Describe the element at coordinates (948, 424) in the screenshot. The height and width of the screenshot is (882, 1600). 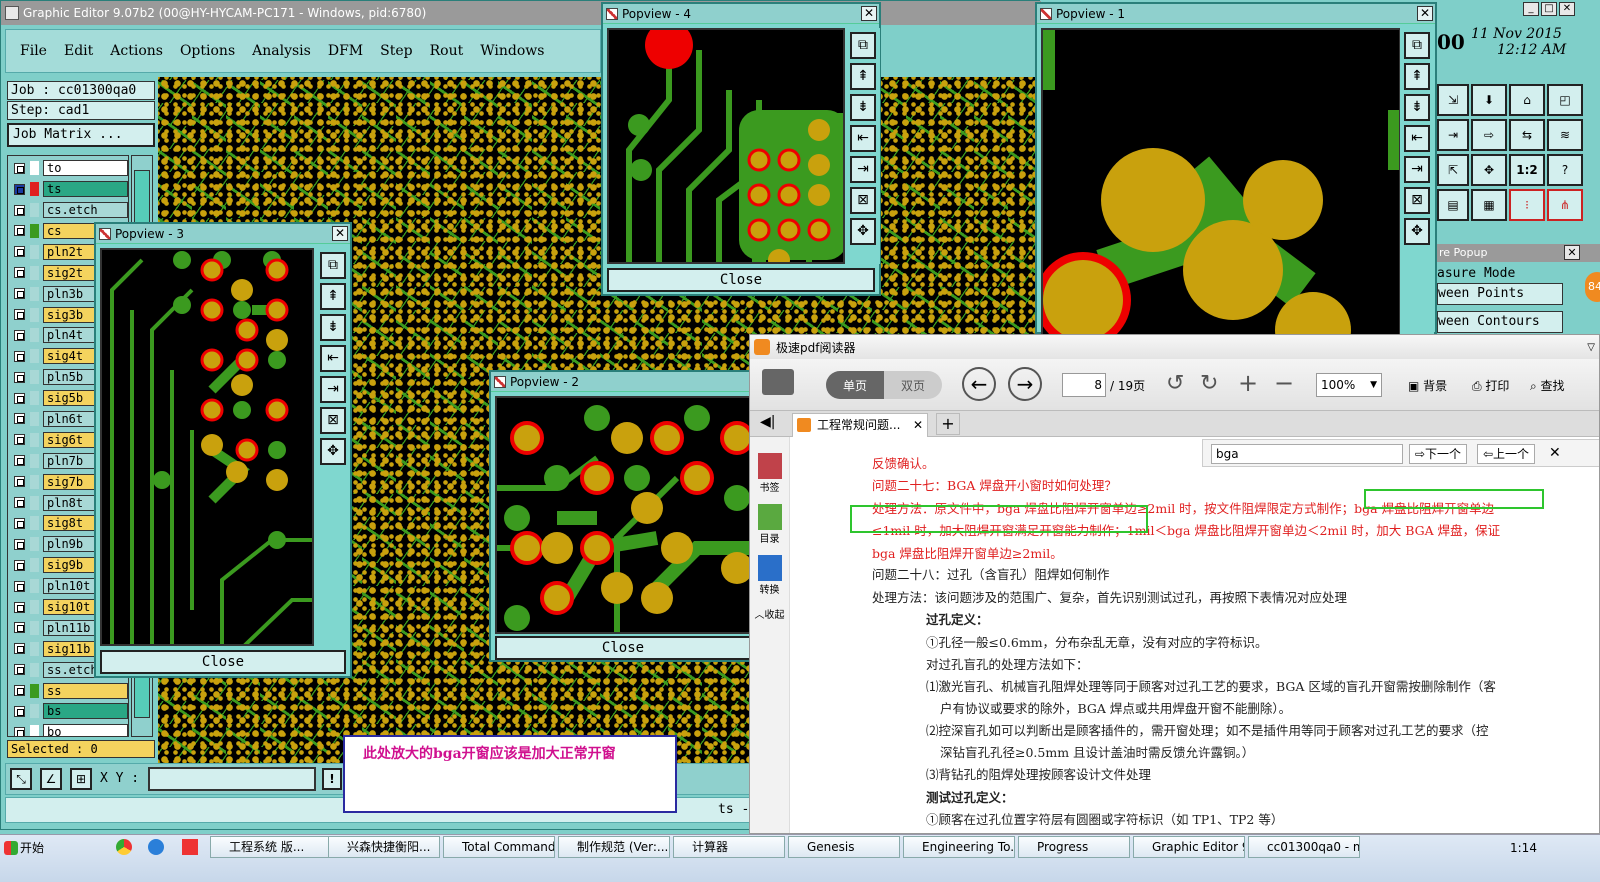
I see `new-tab-icon: +` at that location.